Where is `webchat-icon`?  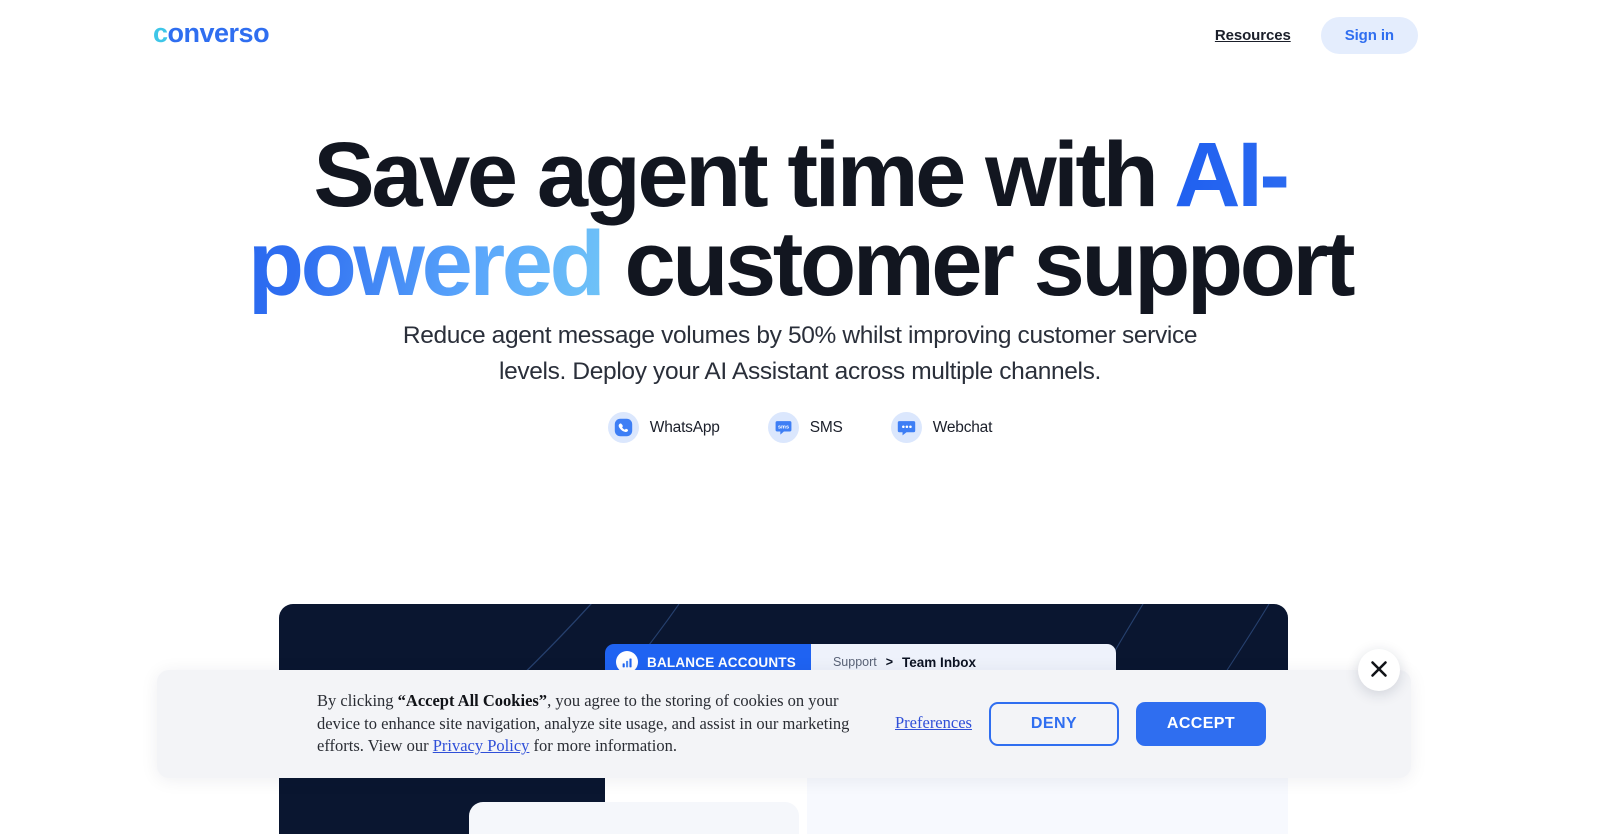
webchat-icon is located at coordinates (906, 427).